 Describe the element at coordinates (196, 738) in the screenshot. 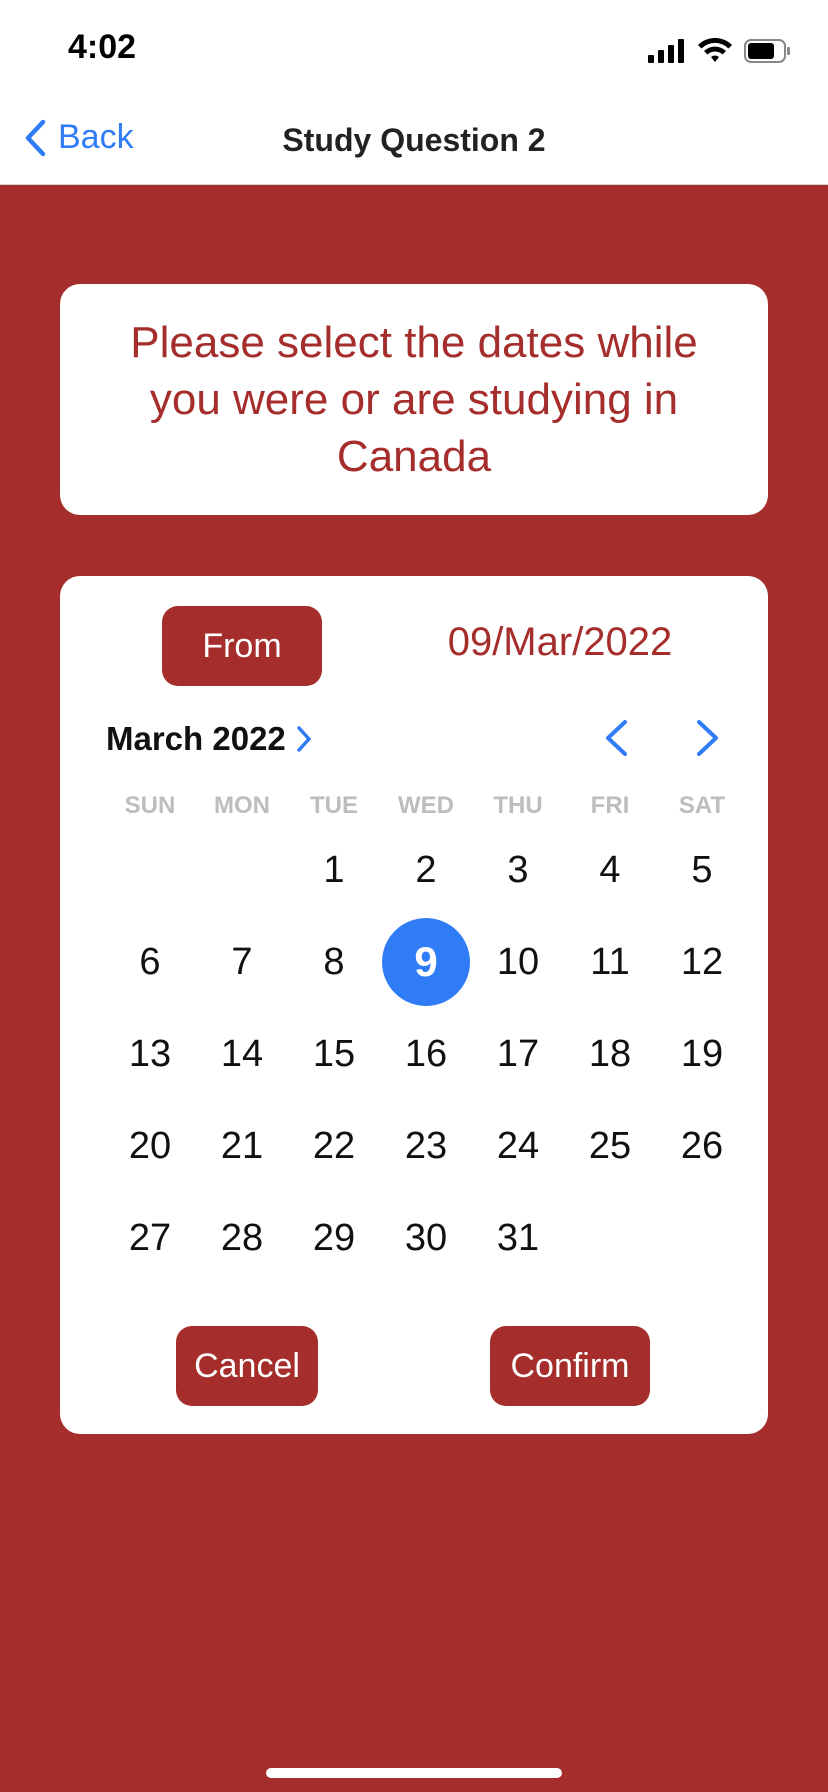

I see `month-label: March 2022` at that location.